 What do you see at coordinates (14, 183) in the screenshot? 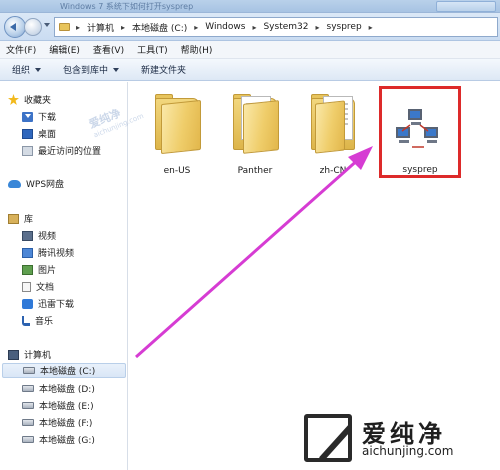
I see `cloud-icon` at bounding box center [14, 183].